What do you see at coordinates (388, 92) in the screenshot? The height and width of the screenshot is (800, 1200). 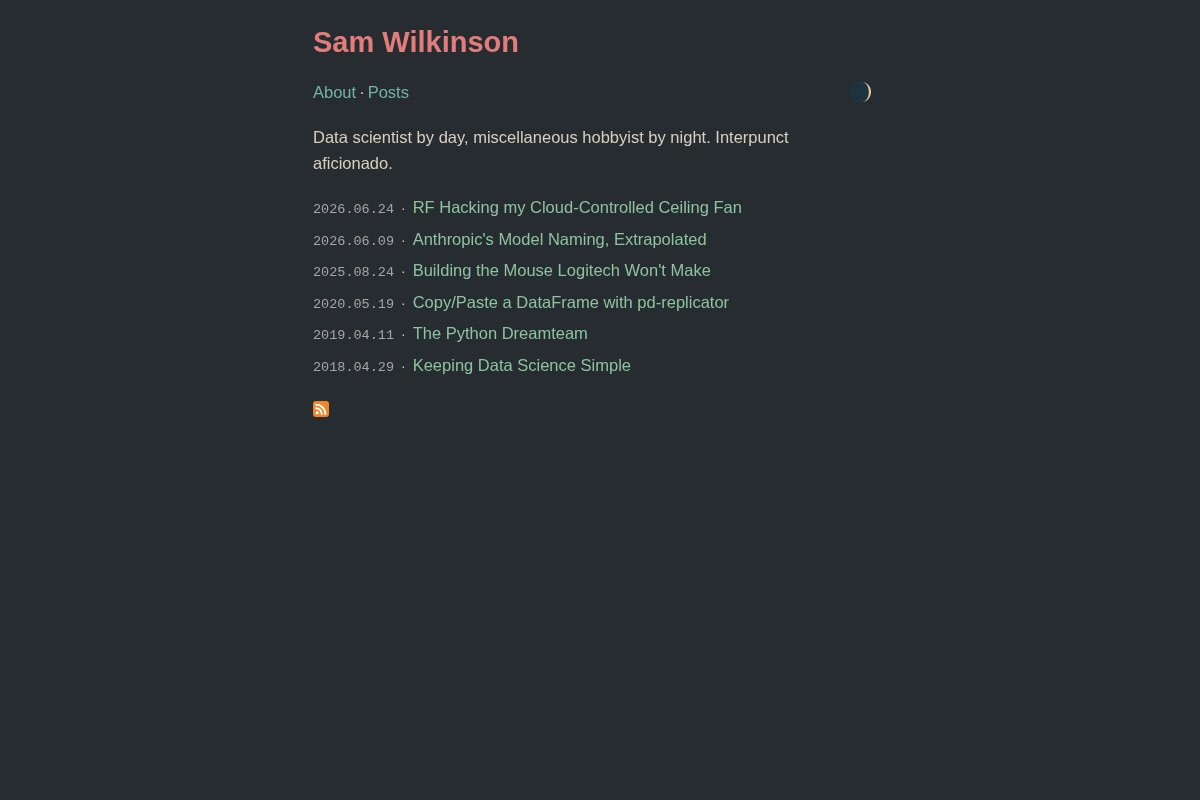 I see `nav-link: Posts` at bounding box center [388, 92].